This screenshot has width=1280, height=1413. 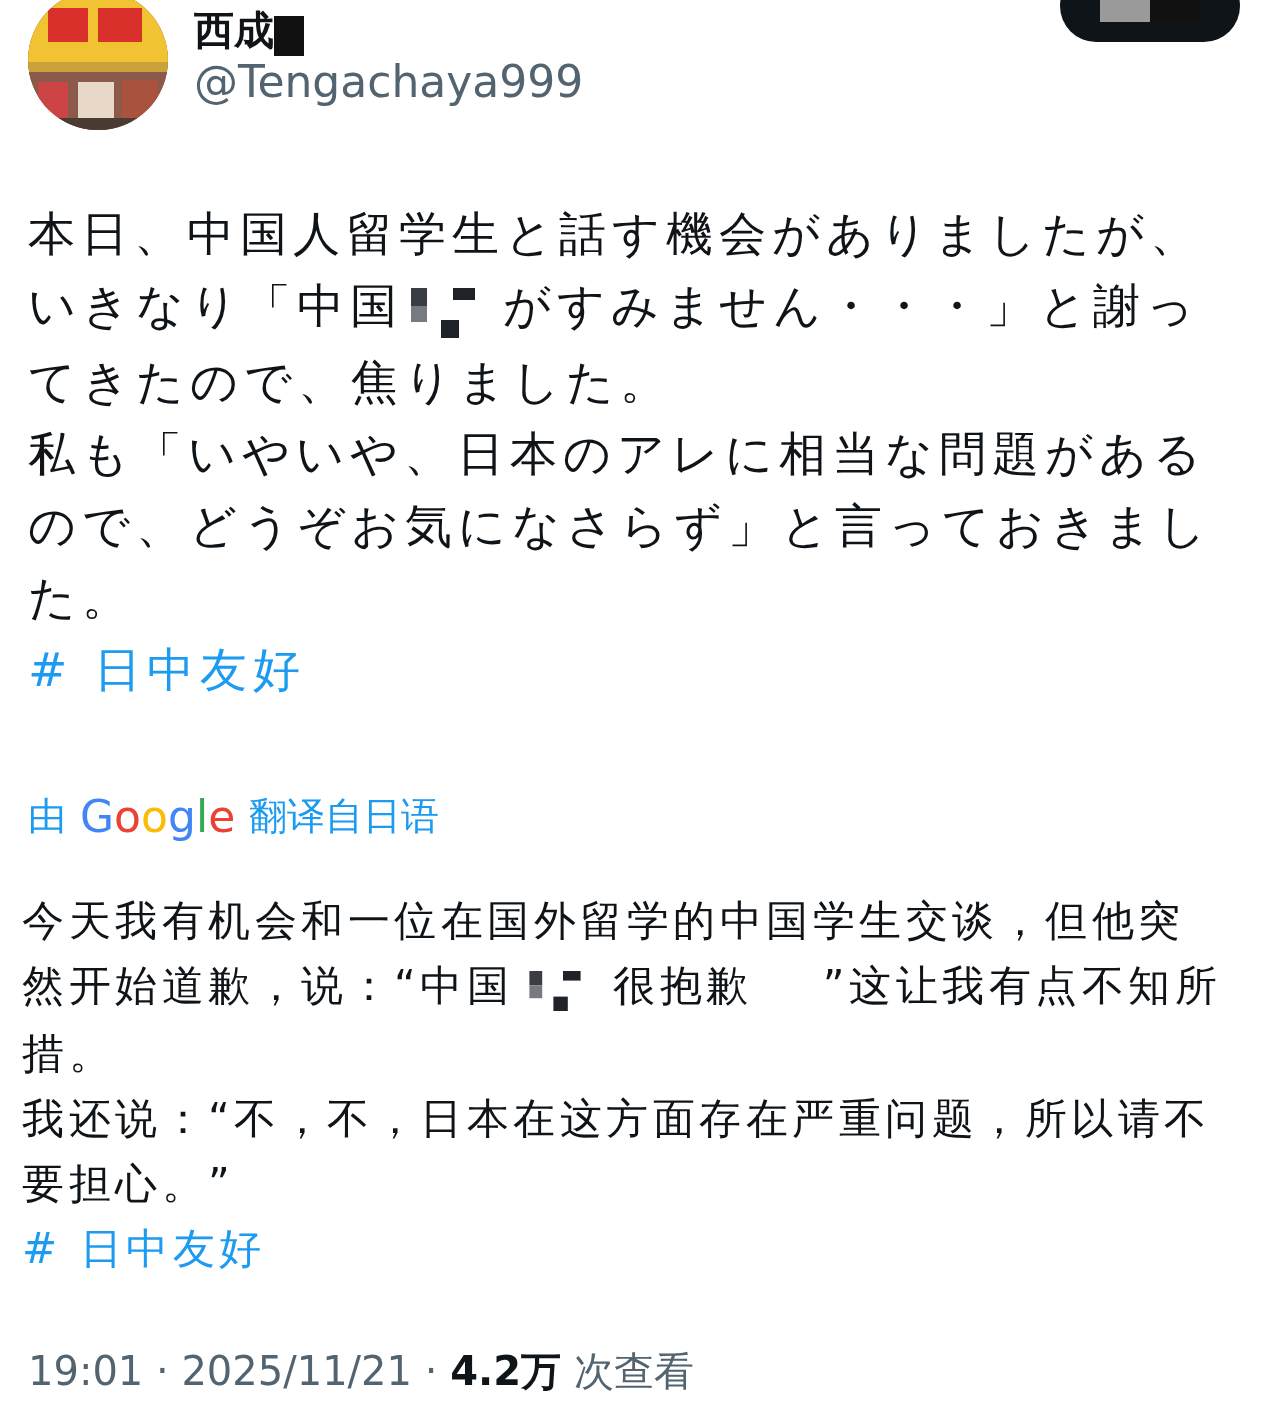 I want to click on post-text: 私も「いやいや、日本のアレに相当な問題がある, so click(x=617, y=453).